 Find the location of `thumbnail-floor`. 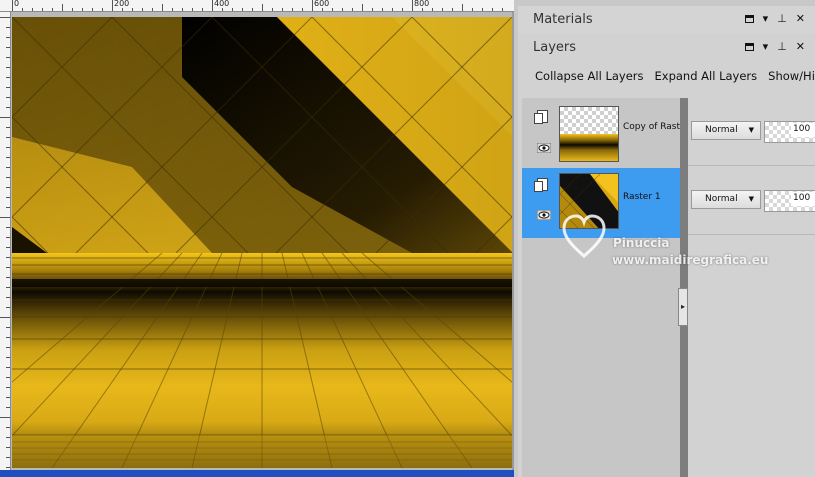

thumbnail-floor is located at coordinates (589, 147).